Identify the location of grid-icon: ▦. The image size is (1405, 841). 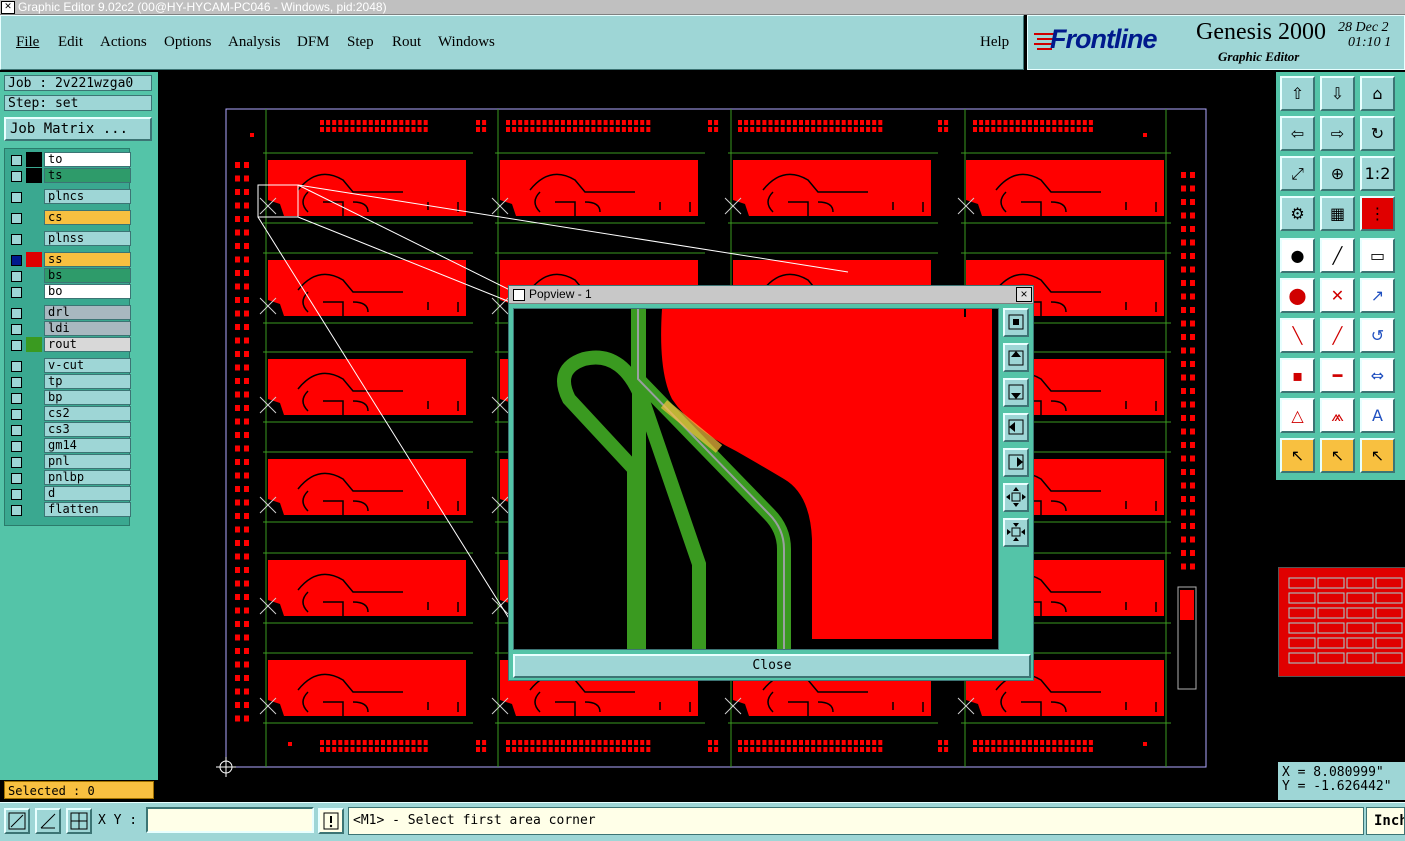
(1337, 213).